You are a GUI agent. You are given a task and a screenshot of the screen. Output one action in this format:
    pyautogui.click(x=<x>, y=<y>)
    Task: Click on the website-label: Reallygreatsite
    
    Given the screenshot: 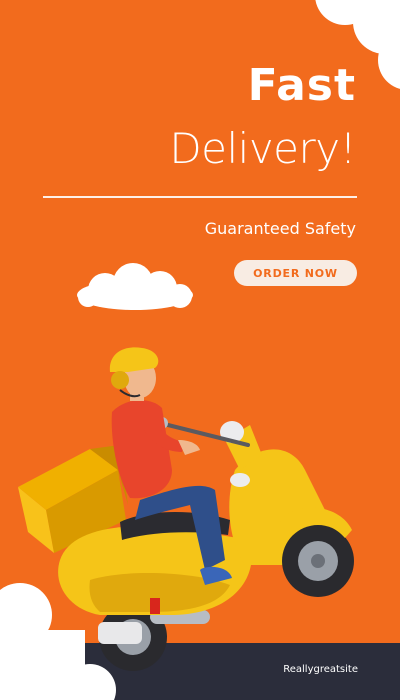 What is the action you would take?
    pyautogui.click(x=320, y=669)
    